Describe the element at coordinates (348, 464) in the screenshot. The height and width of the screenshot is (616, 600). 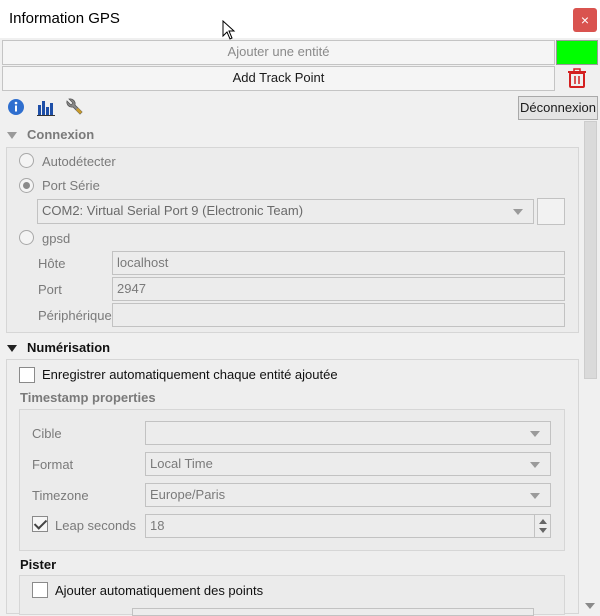
I see `format-select: Local Time` at that location.